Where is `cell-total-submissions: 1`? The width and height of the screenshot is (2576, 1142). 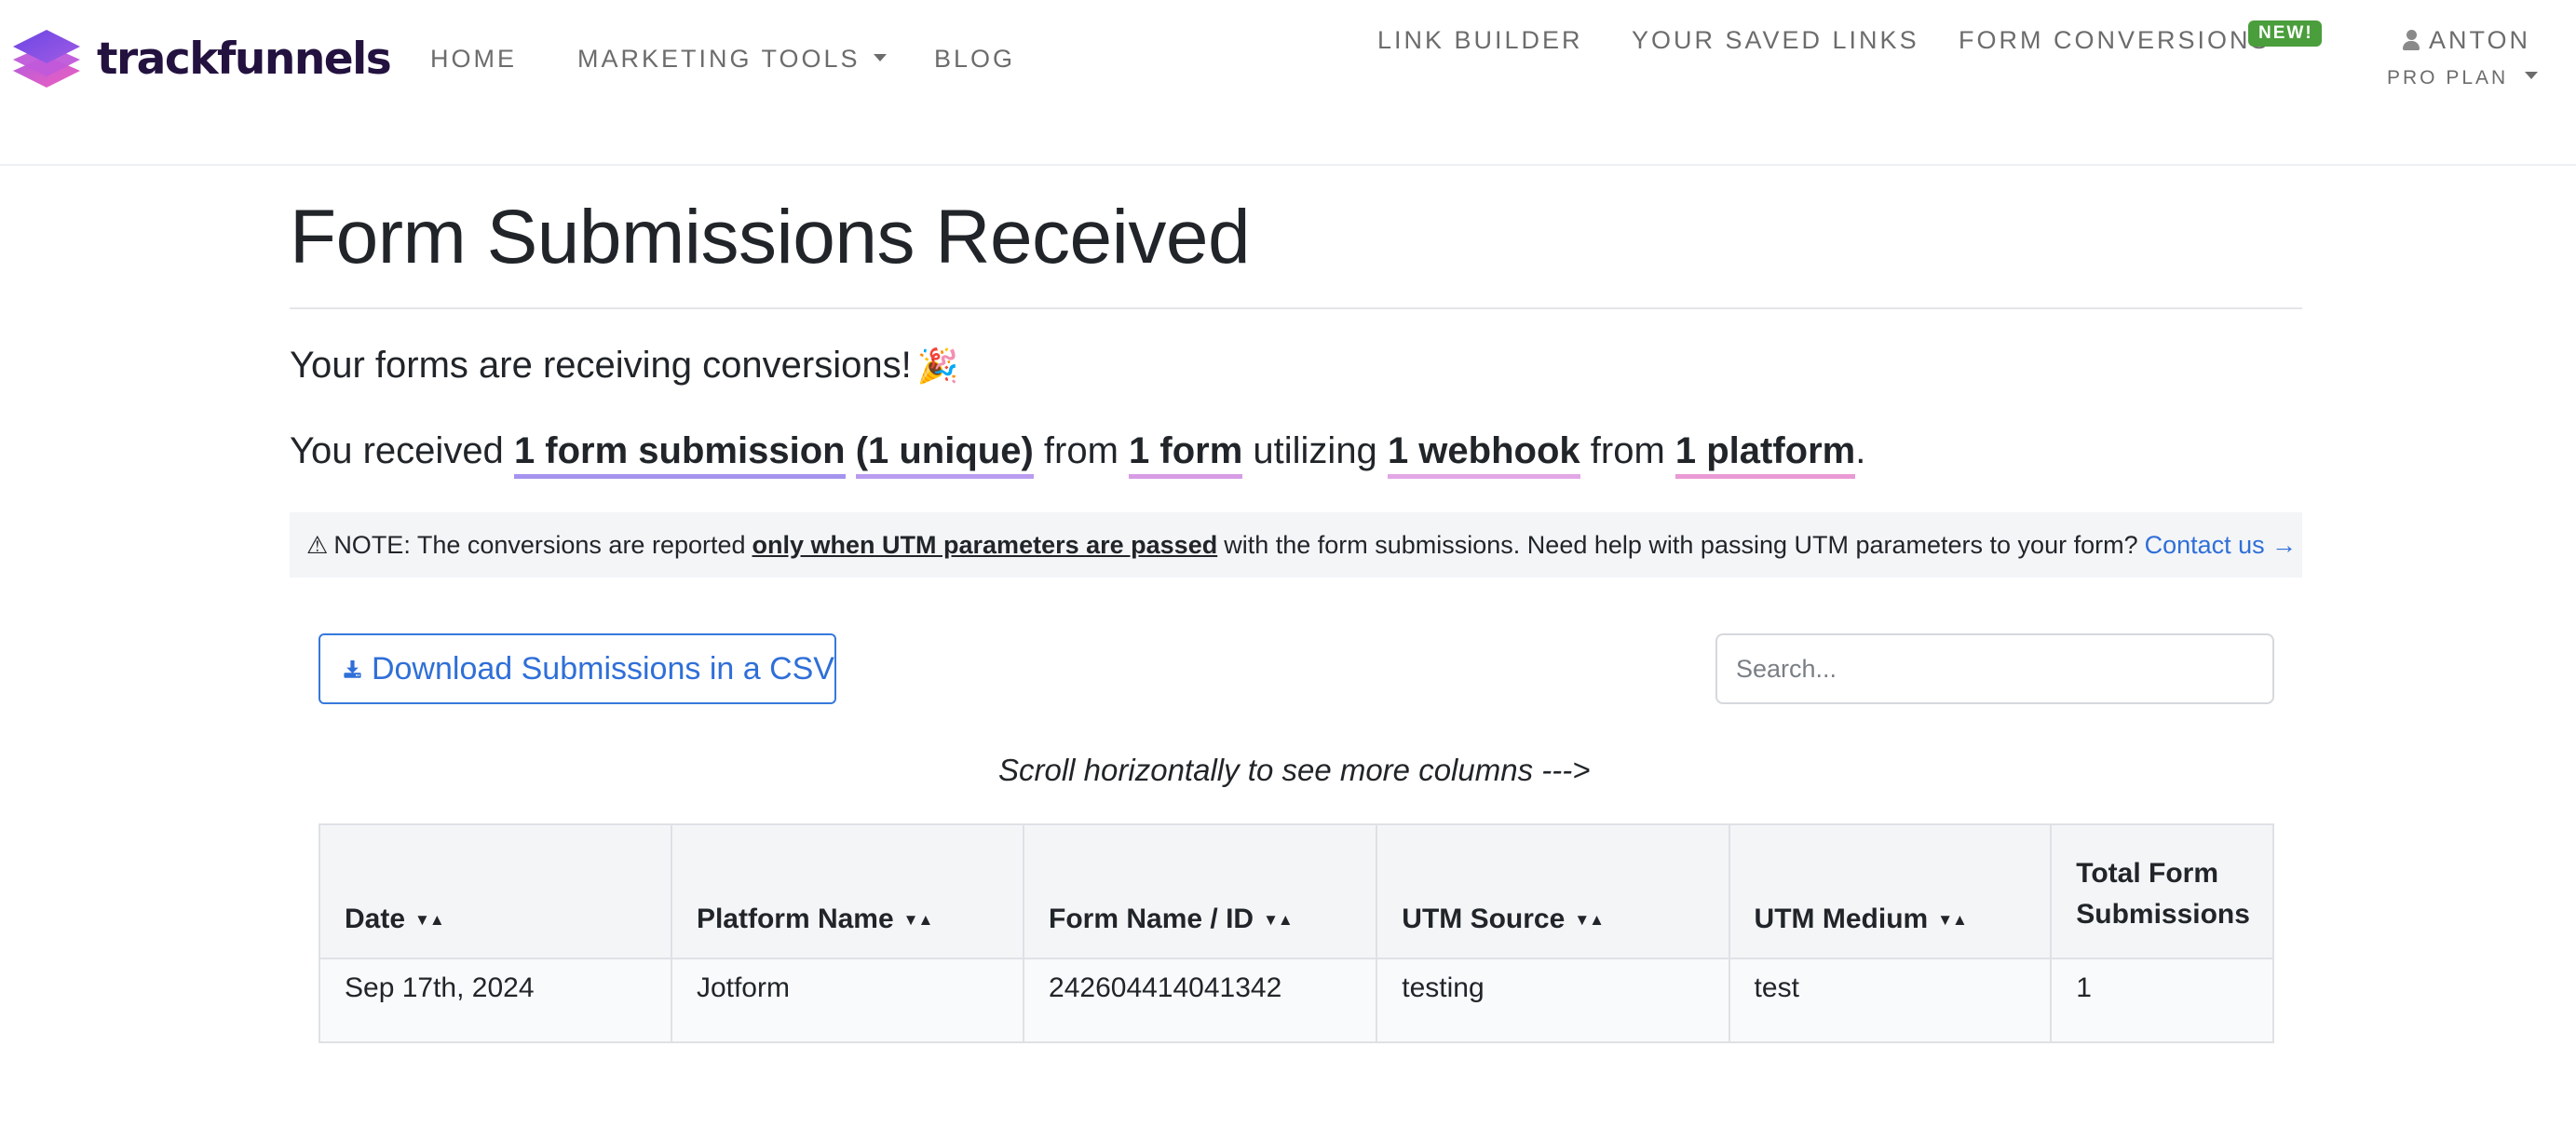
cell-total-submissions: 1 is located at coordinates (2162, 1000).